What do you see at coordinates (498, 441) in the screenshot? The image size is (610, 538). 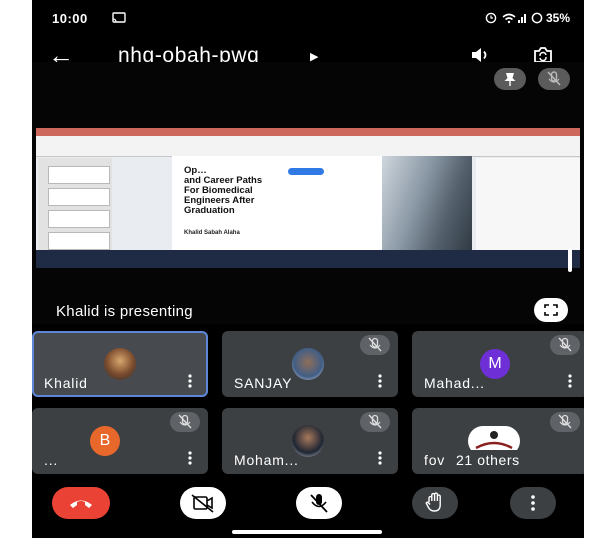 I see `others-tile: fov 21 others` at bounding box center [498, 441].